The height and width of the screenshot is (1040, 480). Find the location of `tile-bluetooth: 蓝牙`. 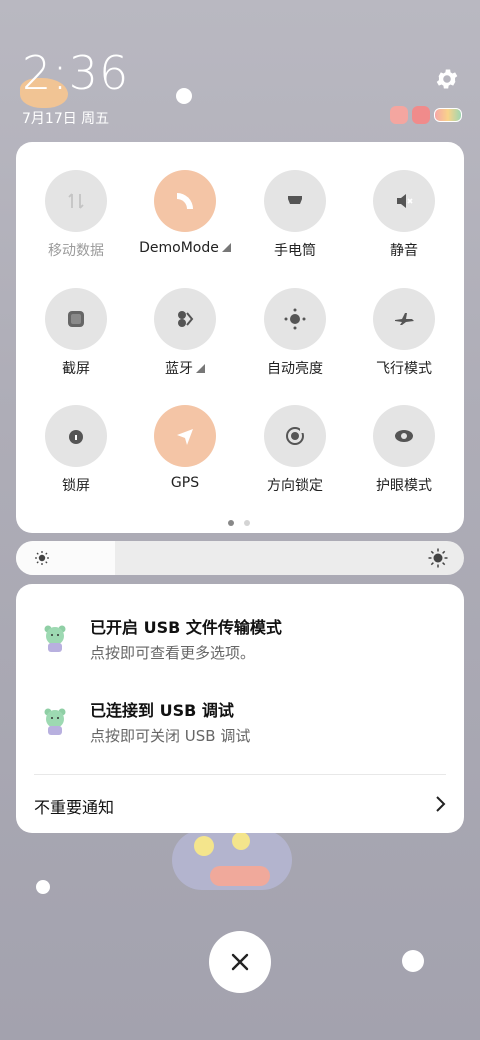

tile-bluetooth: 蓝牙 is located at coordinates (185, 333).